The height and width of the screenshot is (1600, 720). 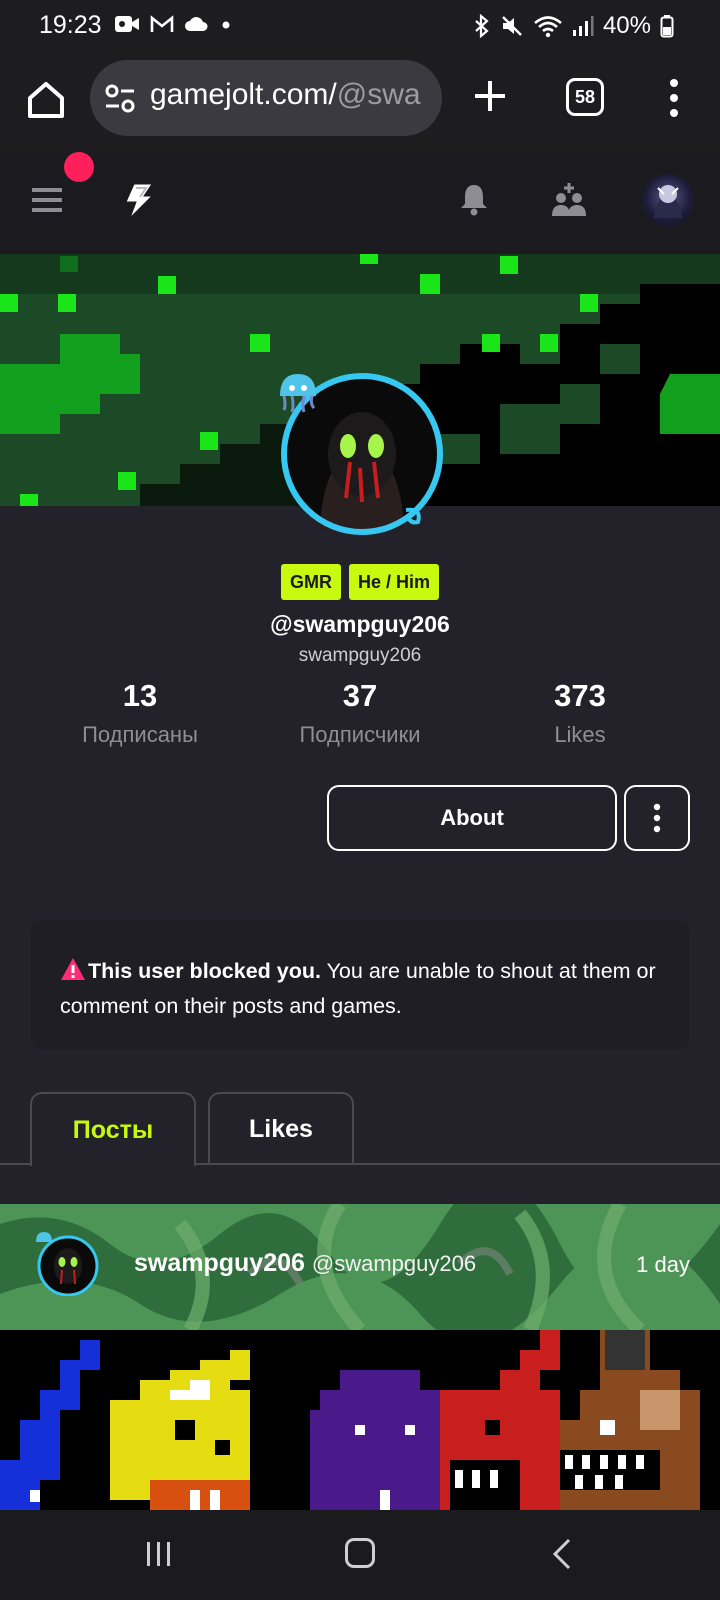 I want to click on video-icon, so click(x=127, y=24).